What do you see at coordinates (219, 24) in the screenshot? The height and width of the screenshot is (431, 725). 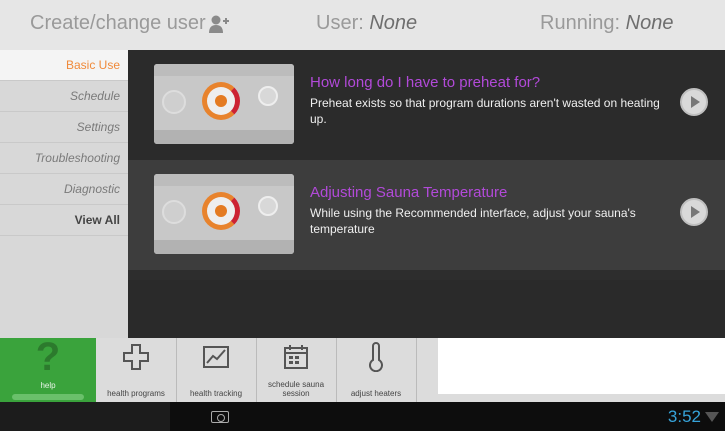 I see `add-user-icon` at bounding box center [219, 24].